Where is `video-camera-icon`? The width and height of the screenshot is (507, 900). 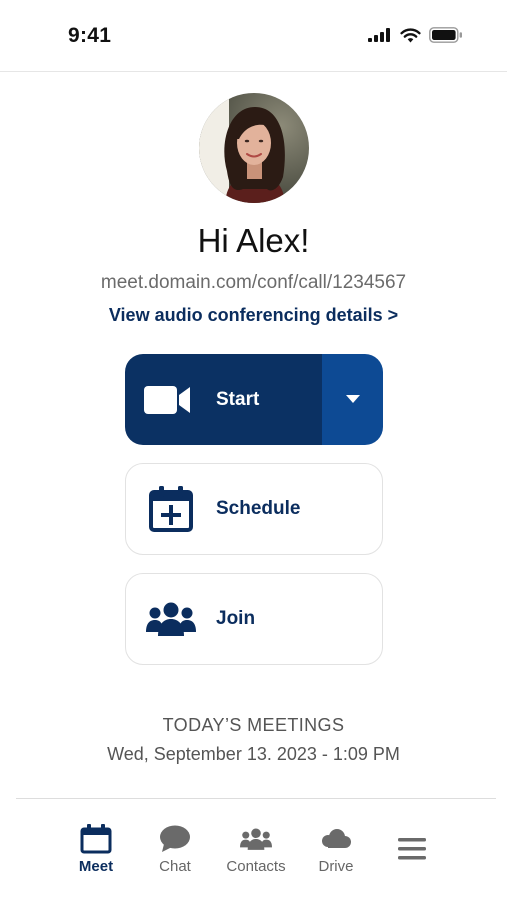
video-camera-icon is located at coordinates (168, 400).